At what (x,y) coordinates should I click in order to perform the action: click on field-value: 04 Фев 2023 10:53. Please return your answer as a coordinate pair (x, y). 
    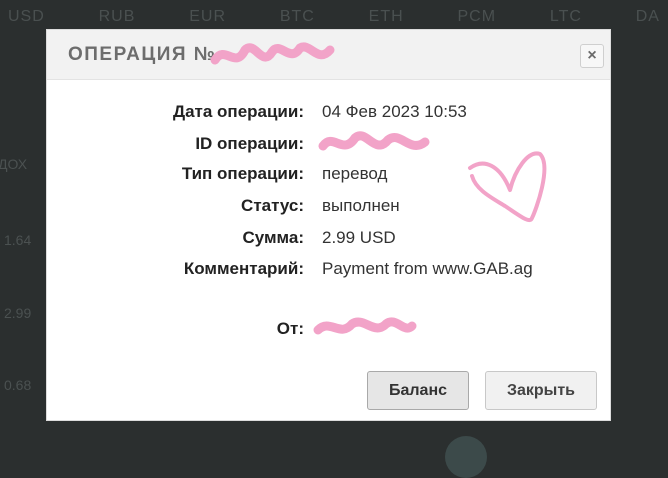
    Looking at the image, I should click on (394, 111).